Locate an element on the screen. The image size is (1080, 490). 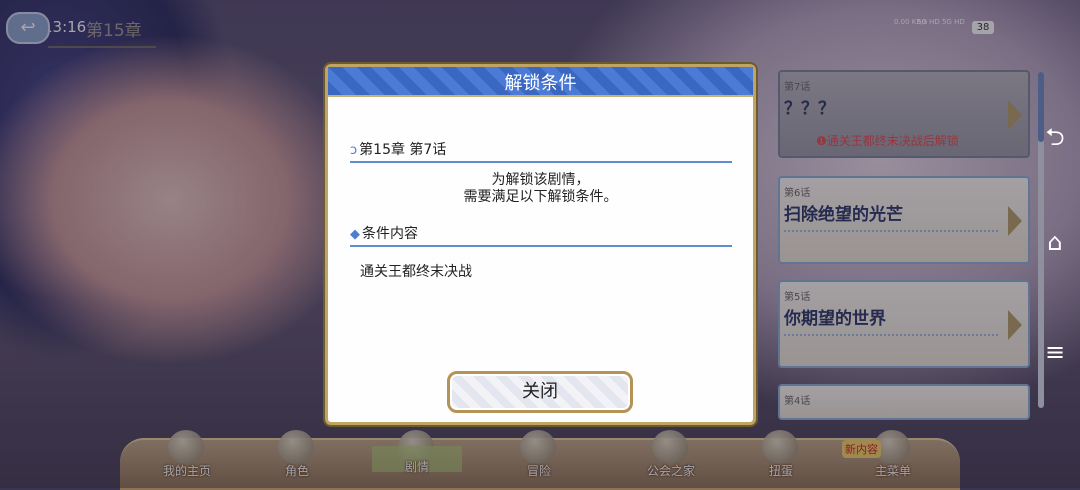
dialog-title: 解锁条件 is located at coordinates (540, 83).